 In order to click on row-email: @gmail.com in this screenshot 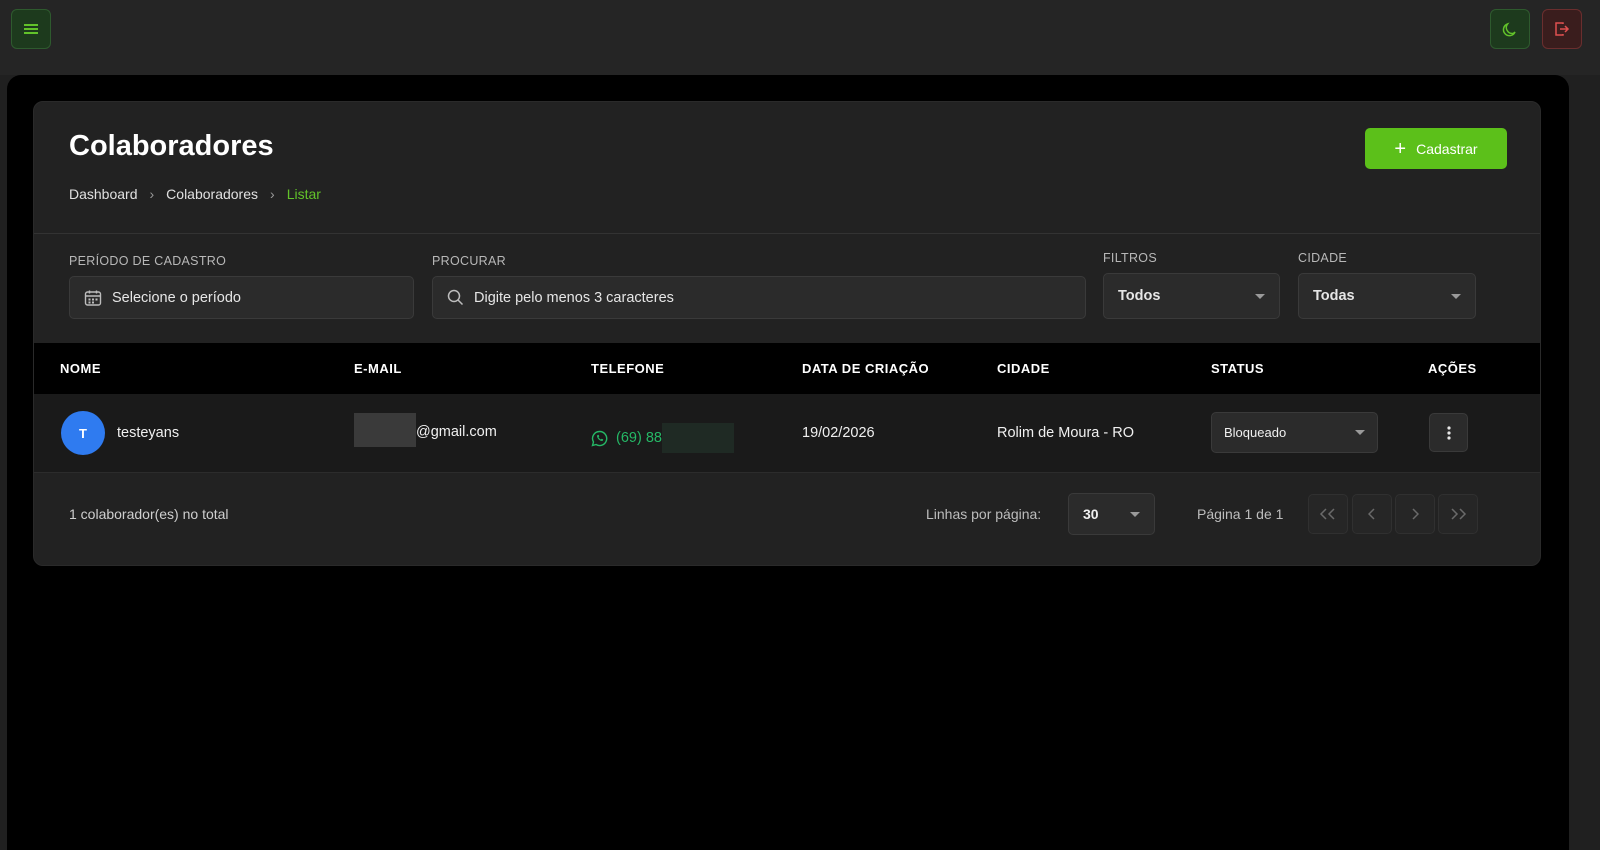, I will do `click(425, 427)`.